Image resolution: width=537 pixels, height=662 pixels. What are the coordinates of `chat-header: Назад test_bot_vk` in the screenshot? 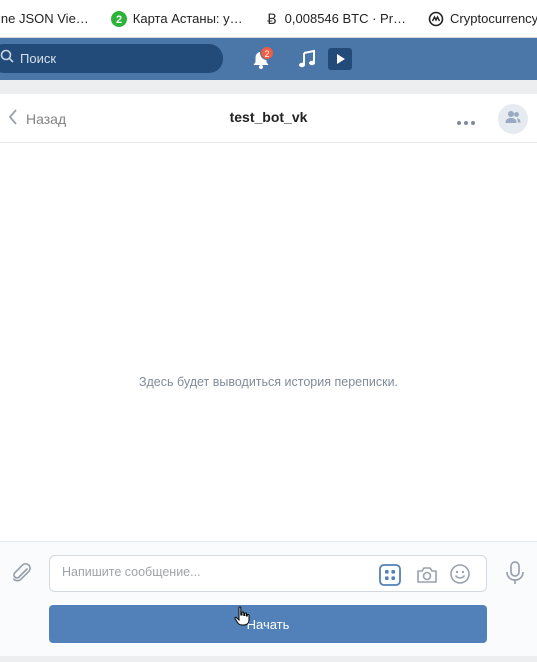 It's located at (268, 118).